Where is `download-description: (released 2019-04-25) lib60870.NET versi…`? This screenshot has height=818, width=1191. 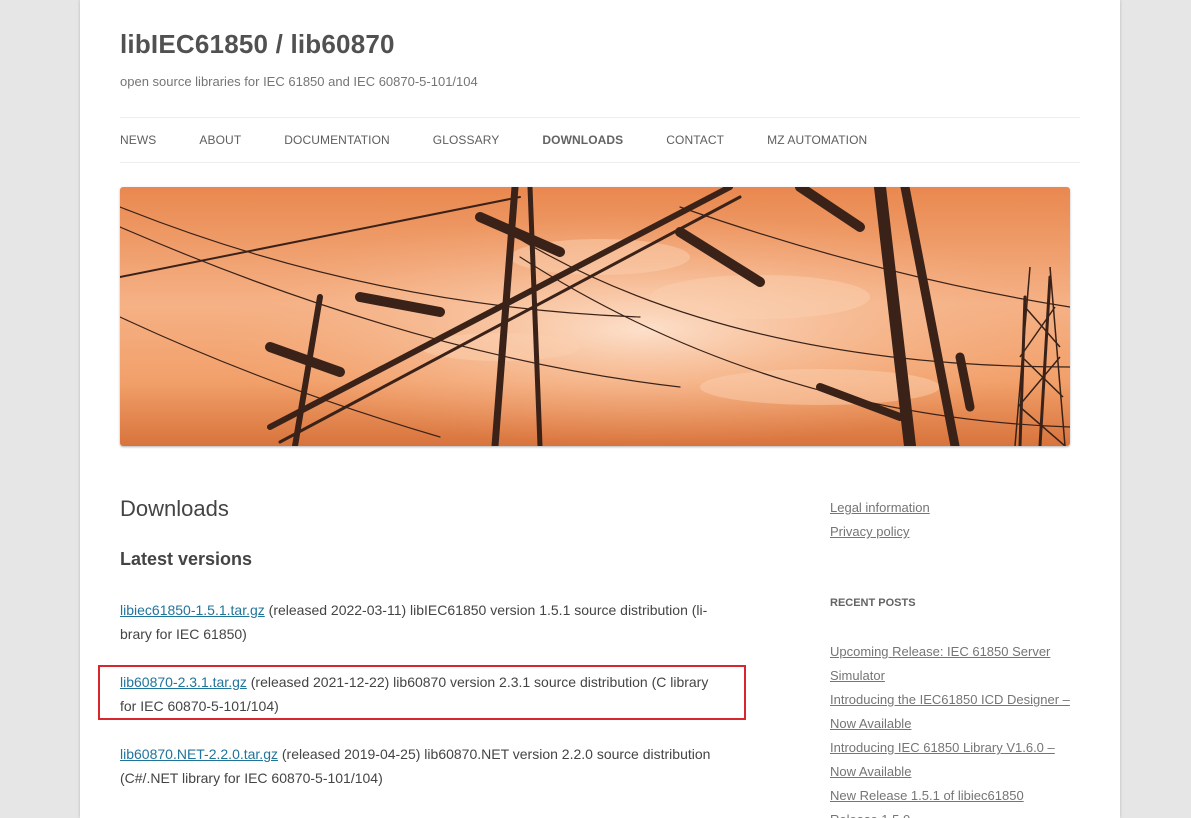 download-description: (released 2019-04-25) lib60870.NET versi… is located at coordinates (494, 754).